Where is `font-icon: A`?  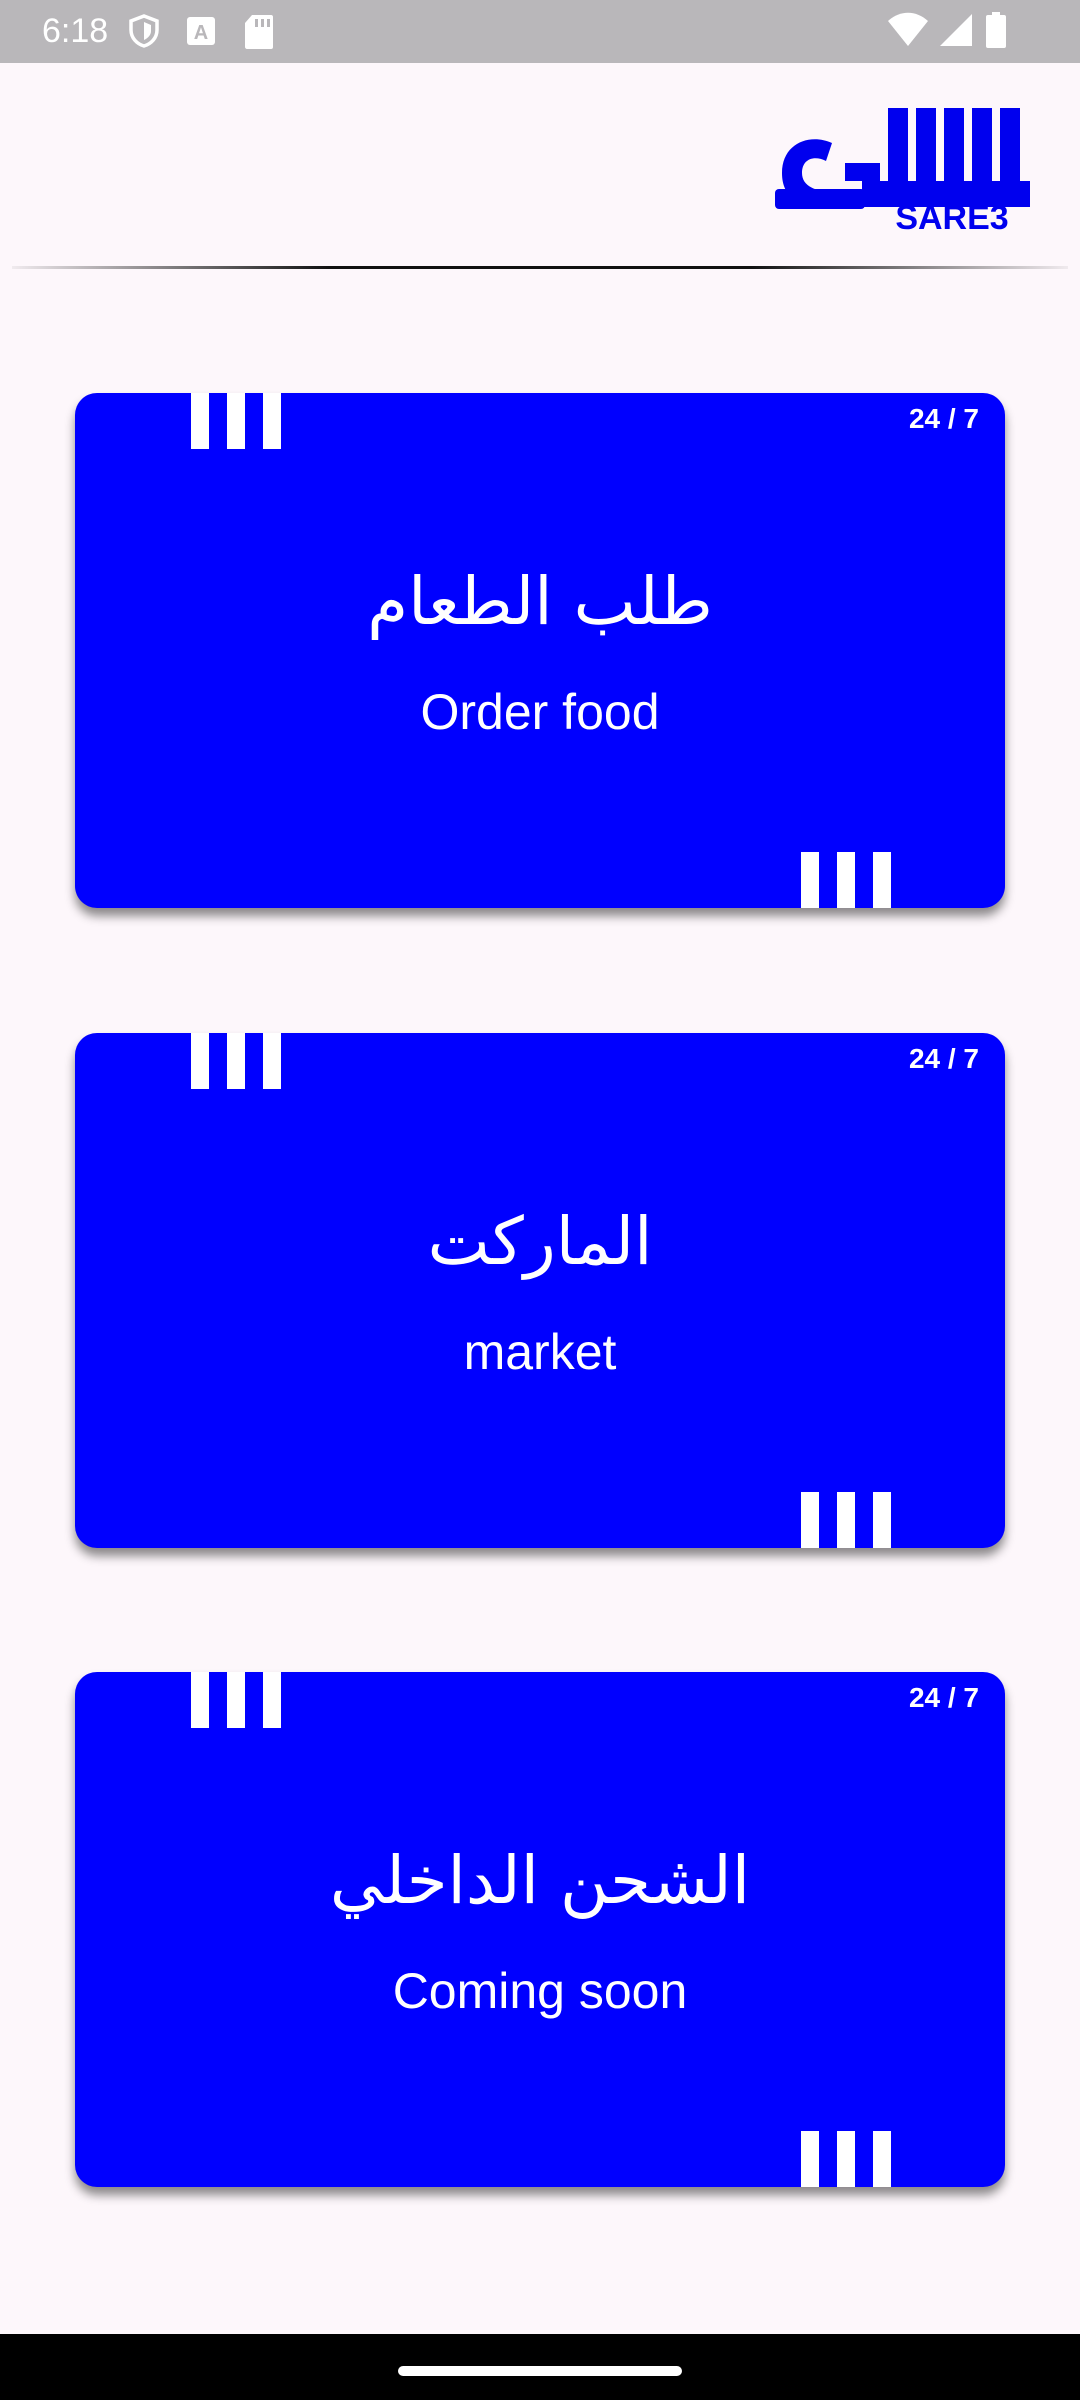 font-icon: A is located at coordinates (201, 31).